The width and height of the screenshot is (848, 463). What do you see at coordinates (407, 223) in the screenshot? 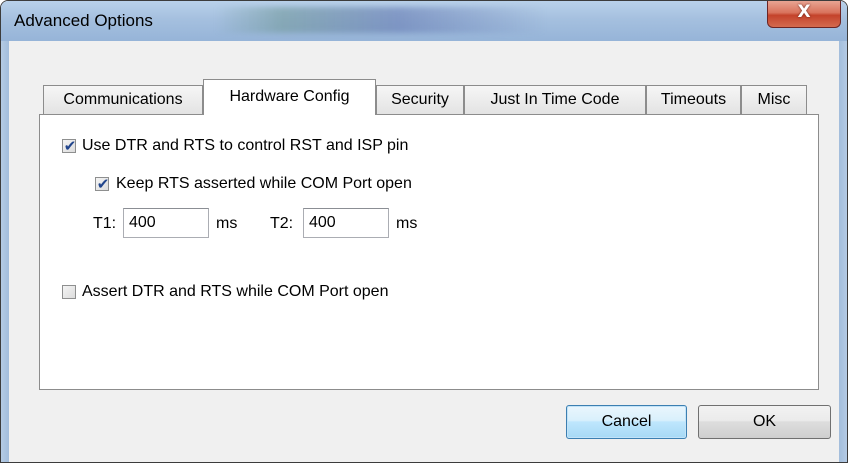
I see `t2-unit: ms` at bounding box center [407, 223].